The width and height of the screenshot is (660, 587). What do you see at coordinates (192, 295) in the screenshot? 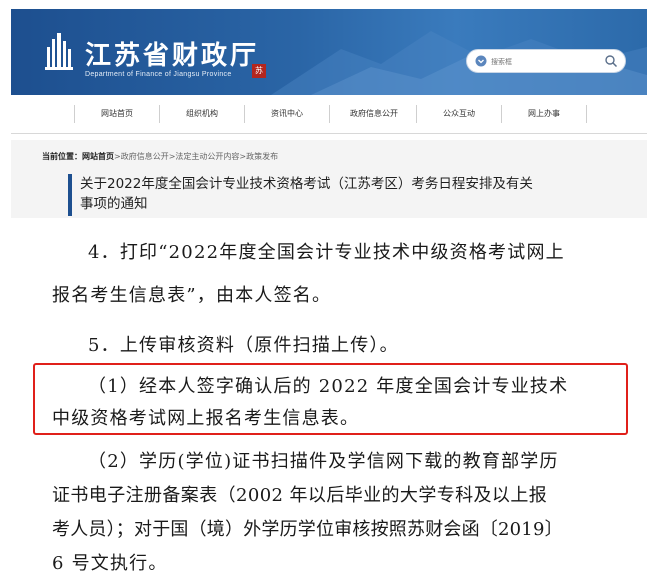
I see `body-text-line: 报名考生信息表”，由本人签名。` at bounding box center [192, 295].